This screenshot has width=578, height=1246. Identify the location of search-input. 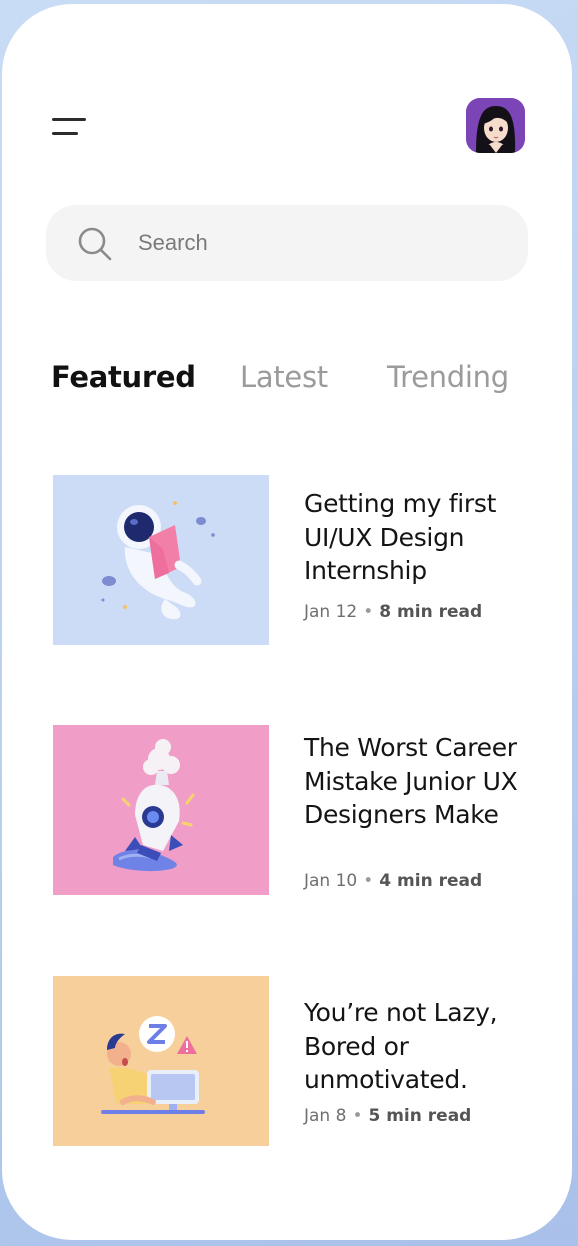
(318, 243).